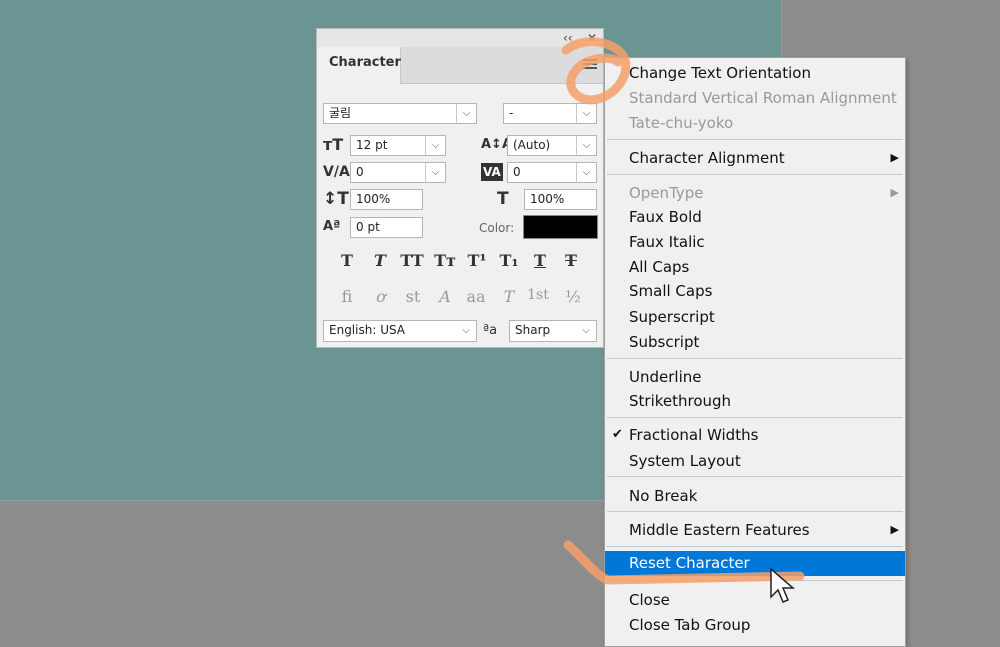 The width and height of the screenshot is (1000, 647). Describe the element at coordinates (398, 172) in the screenshot. I see `kerning-field: 0 ⌵` at that location.